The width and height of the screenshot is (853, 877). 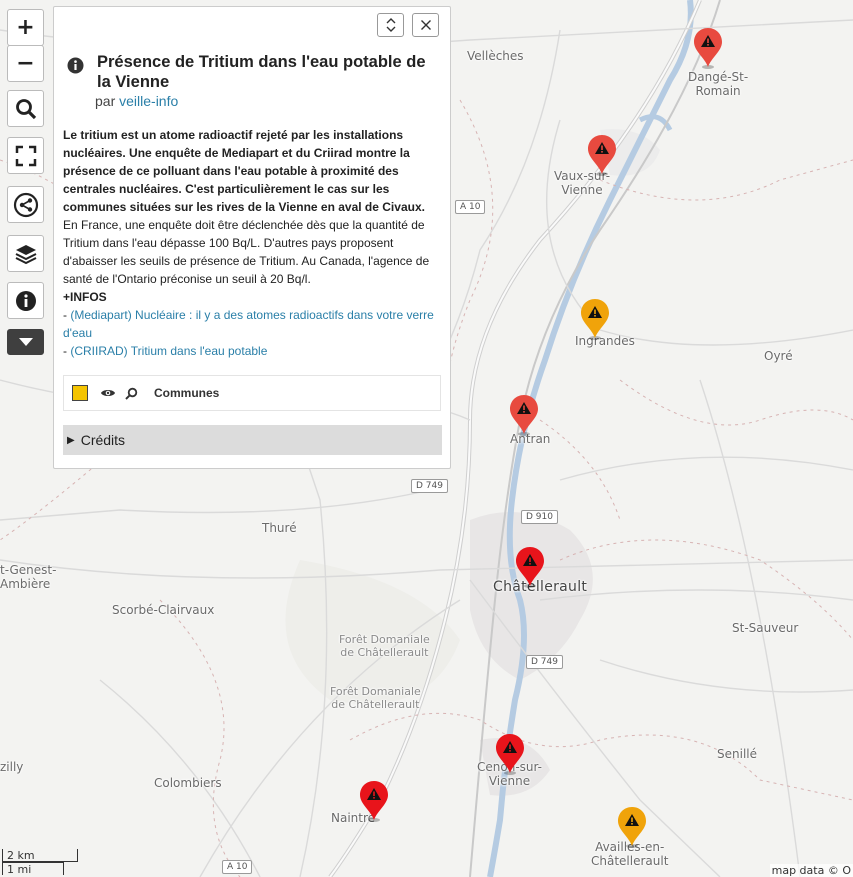 What do you see at coordinates (103, 440) in the screenshot?
I see `credits-label: Crédits` at bounding box center [103, 440].